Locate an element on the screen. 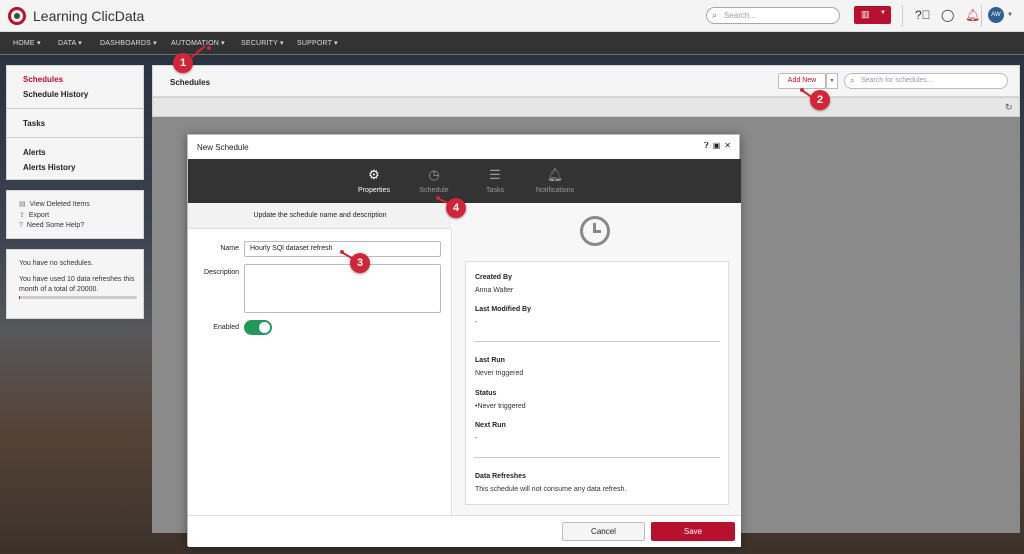 The height and width of the screenshot is (554, 1024). name-field: Hourly SQl dataset refresh is located at coordinates (342, 249).